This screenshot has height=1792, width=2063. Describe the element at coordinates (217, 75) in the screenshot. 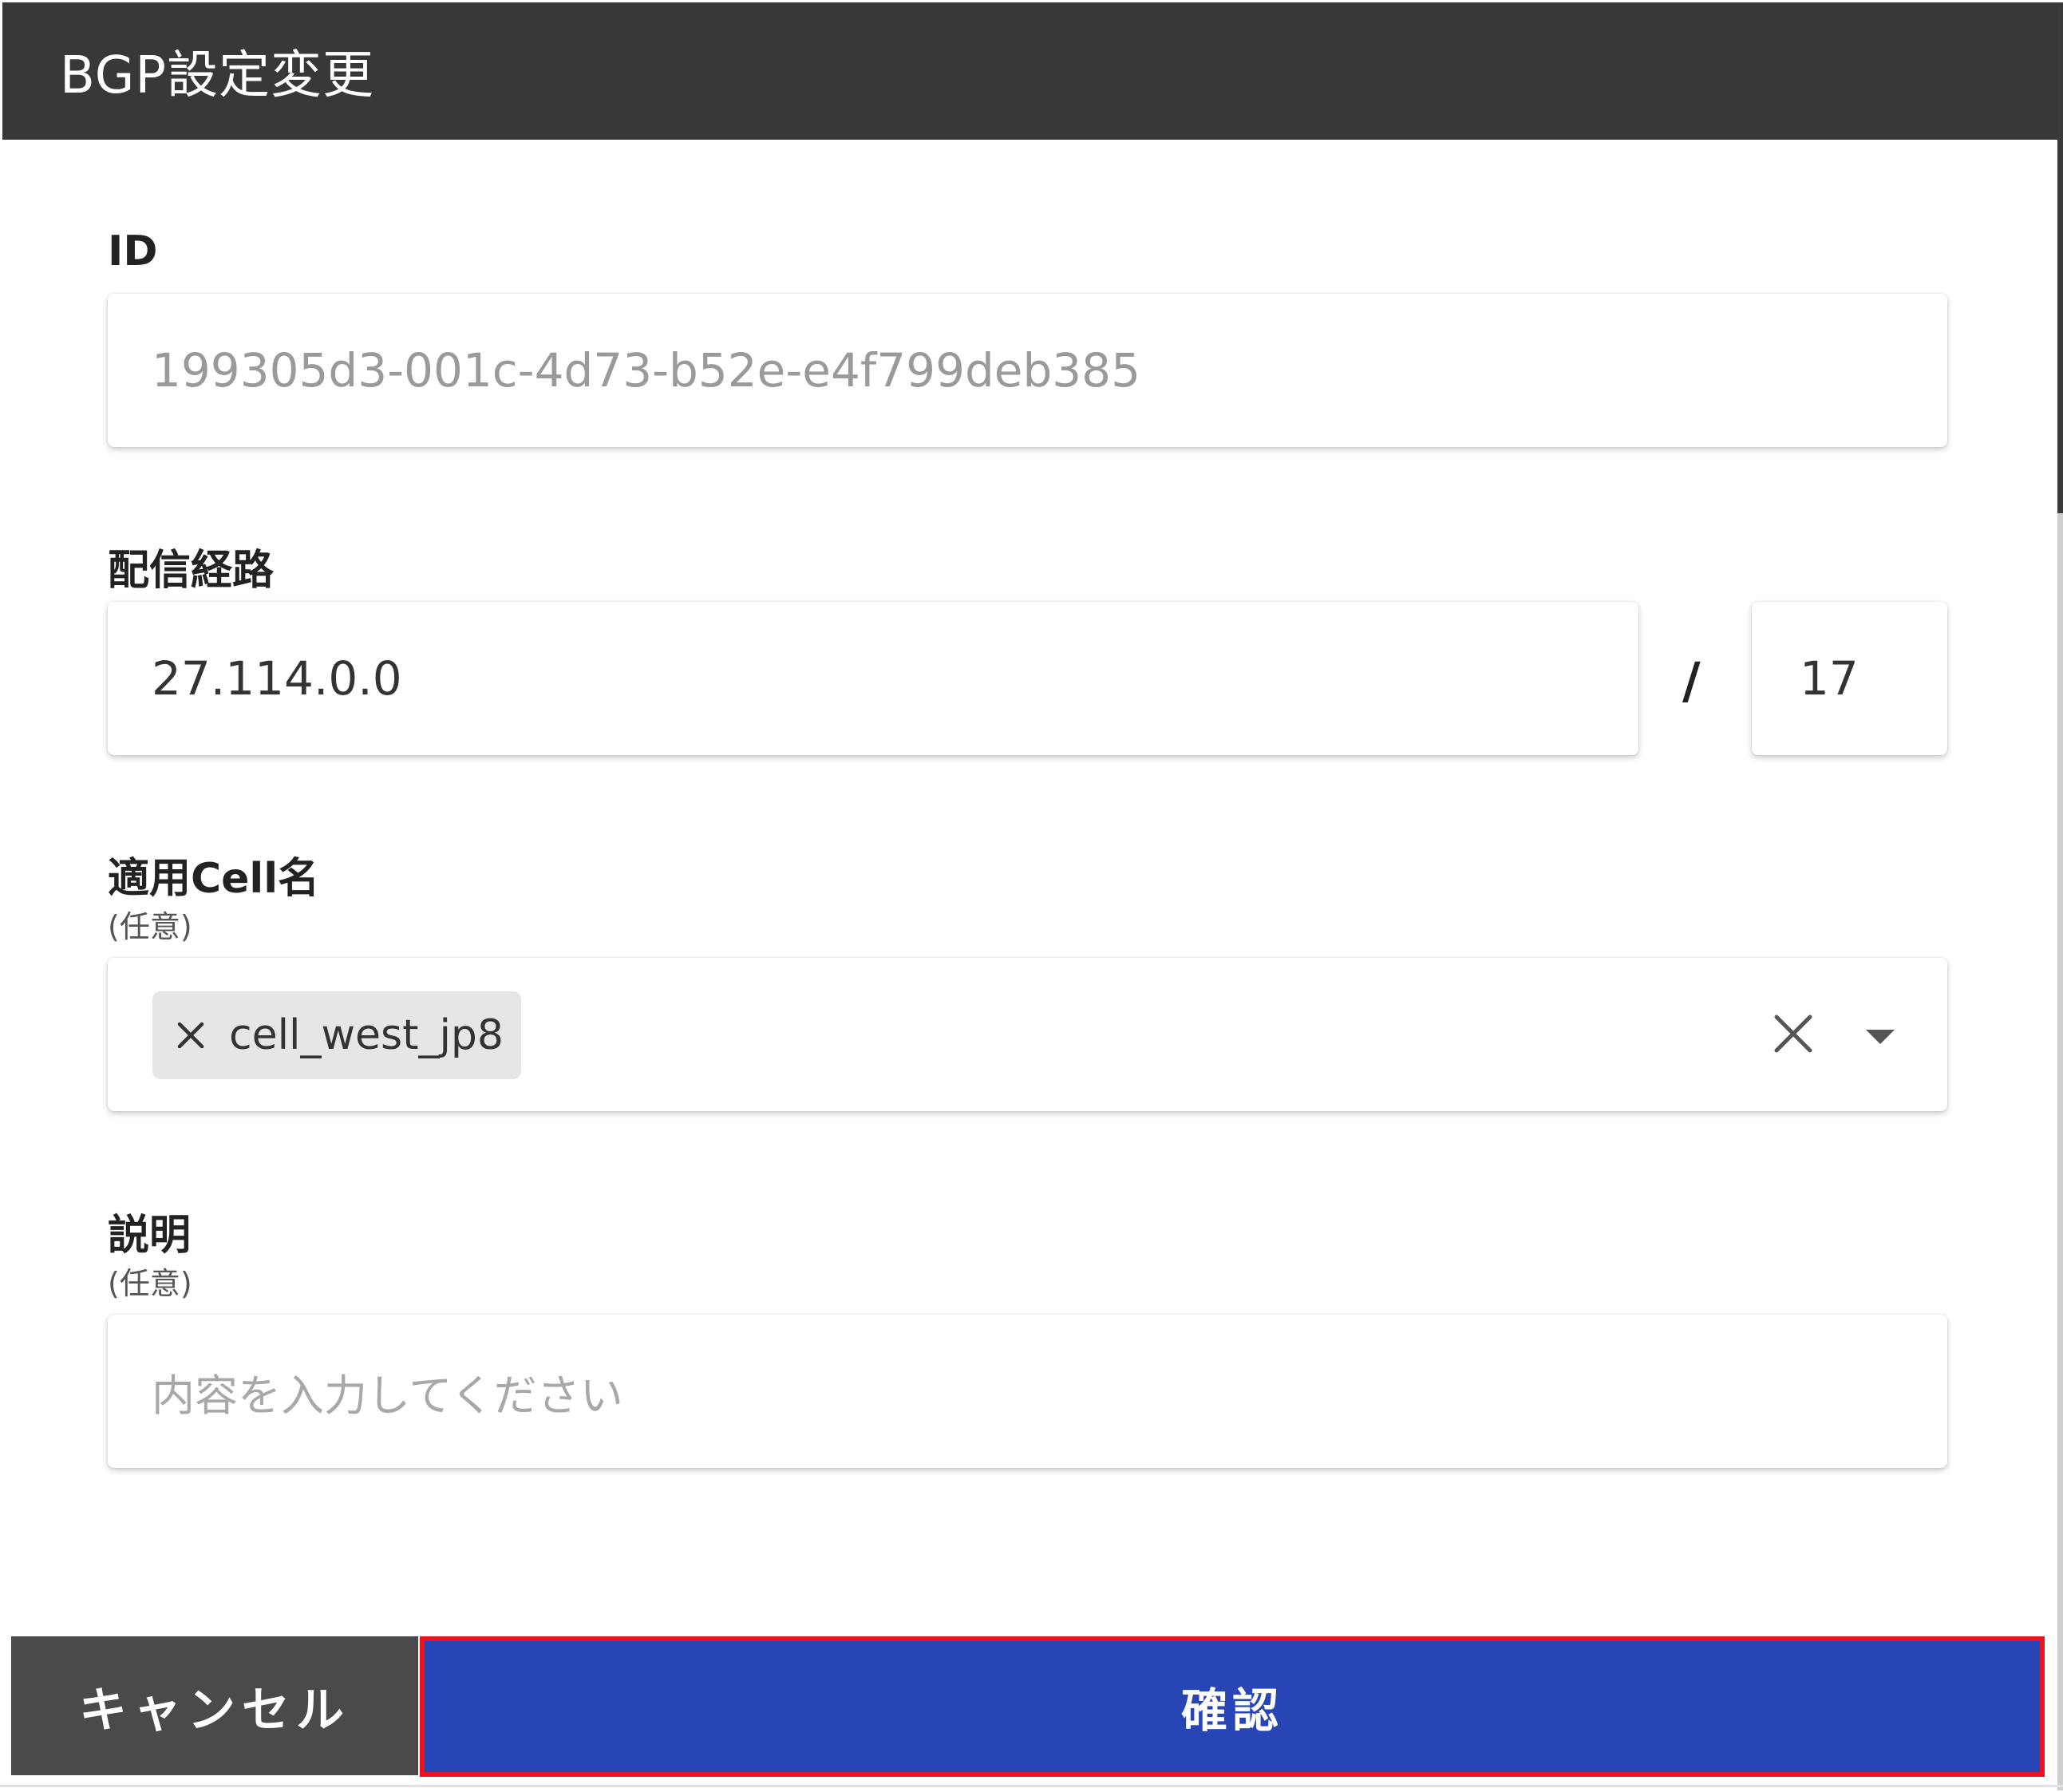

I see `dialog-title: BGP設定変更` at that location.